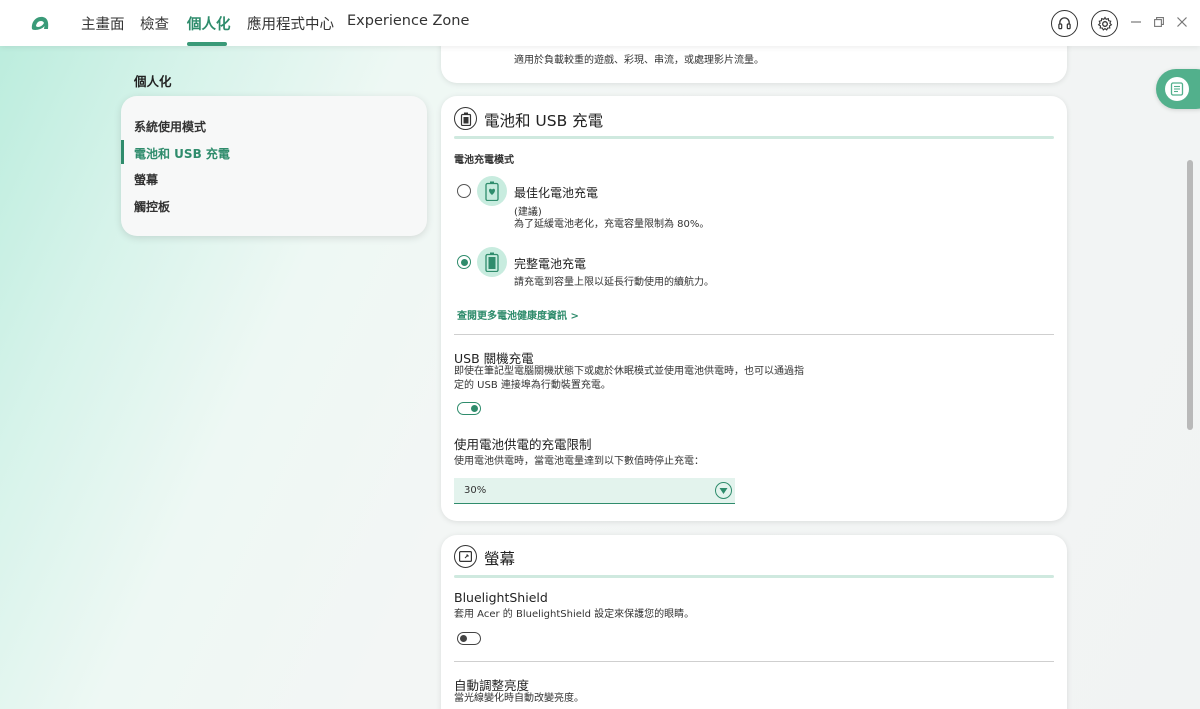 The width and height of the screenshot is (1200, 709). I want to click on minimize-button, so click(1136, 22).